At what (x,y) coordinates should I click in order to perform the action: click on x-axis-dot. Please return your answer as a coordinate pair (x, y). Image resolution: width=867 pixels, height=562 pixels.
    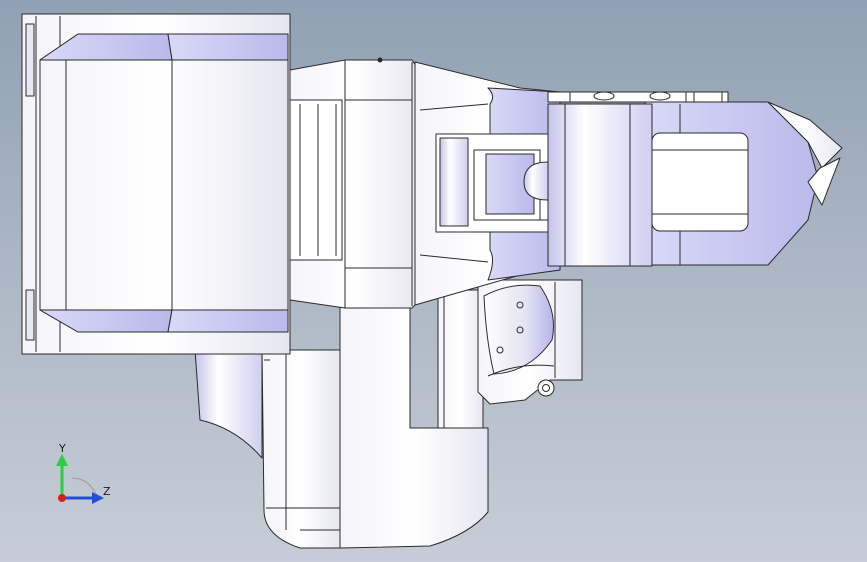
    Looking at the image, I should click on (62, 498).